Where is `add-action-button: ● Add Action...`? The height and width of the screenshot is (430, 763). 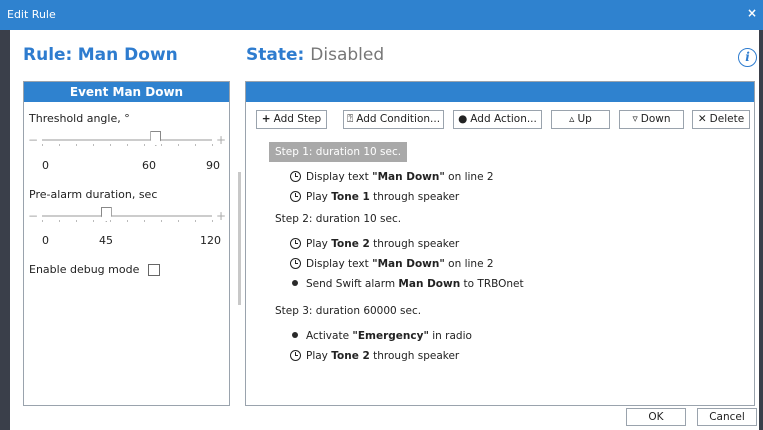
add-action-button: ● Add Action... is located at coordinates (497, 119).